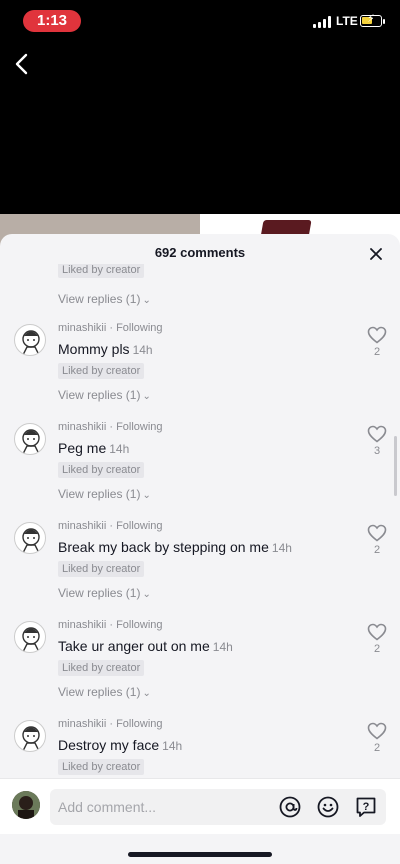 Image resolution: width=400 pixels, height=864 pixels. Describe the element at coordinates (200, 22) in the screenshot. I see `status-bar: 1:13 LTE ⚡` at that location.